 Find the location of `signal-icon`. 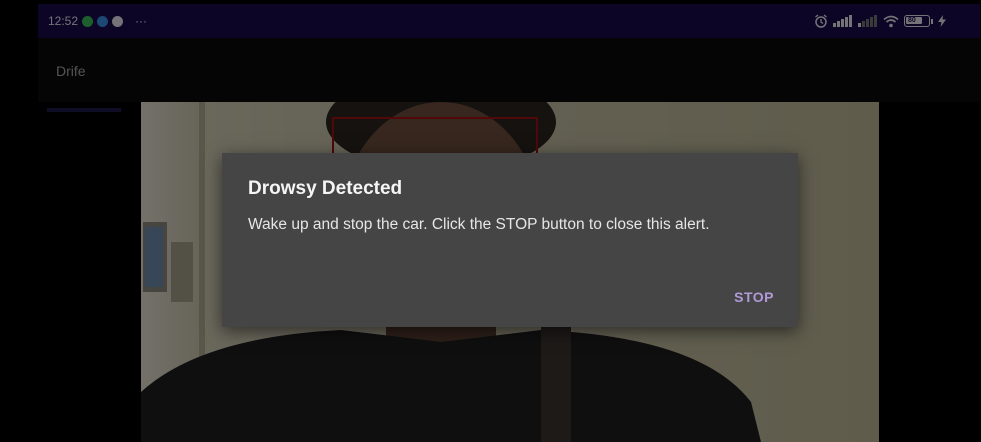

signal-icon is located at coordinates (842, 21).